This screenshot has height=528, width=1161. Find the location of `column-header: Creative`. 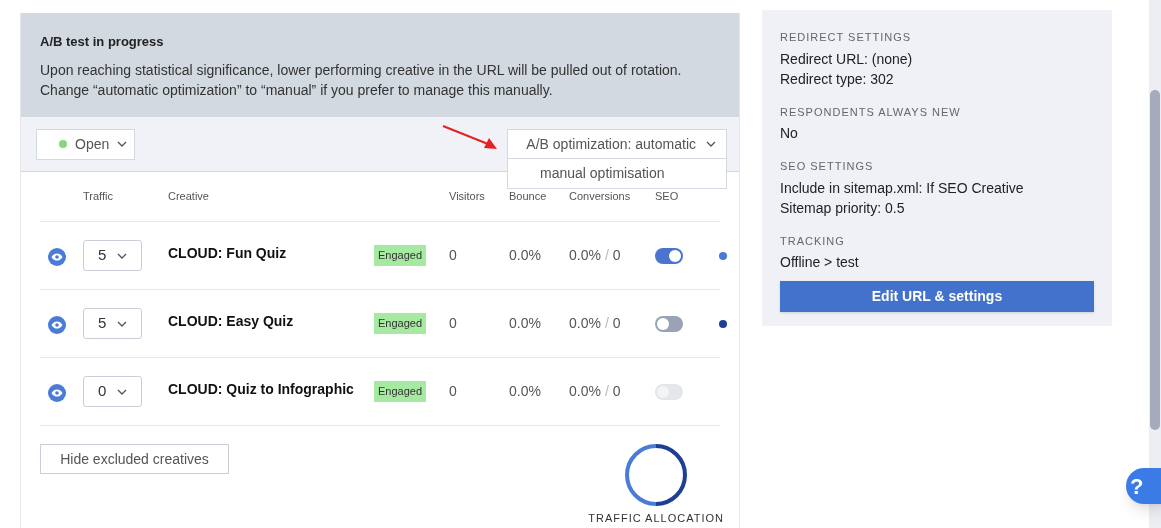

column-header: Creative is located at coordinates (189, 197).